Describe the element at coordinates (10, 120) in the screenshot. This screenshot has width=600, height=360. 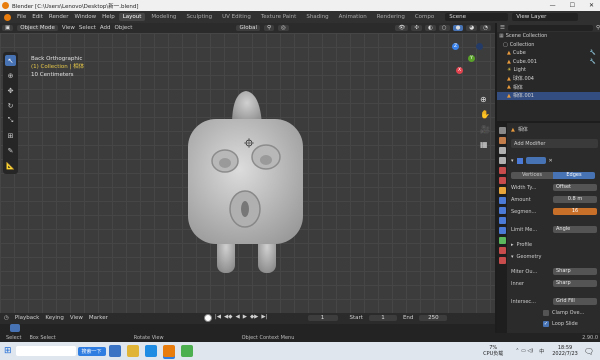
I see `scale-tool-icon: ⤡` at that location.